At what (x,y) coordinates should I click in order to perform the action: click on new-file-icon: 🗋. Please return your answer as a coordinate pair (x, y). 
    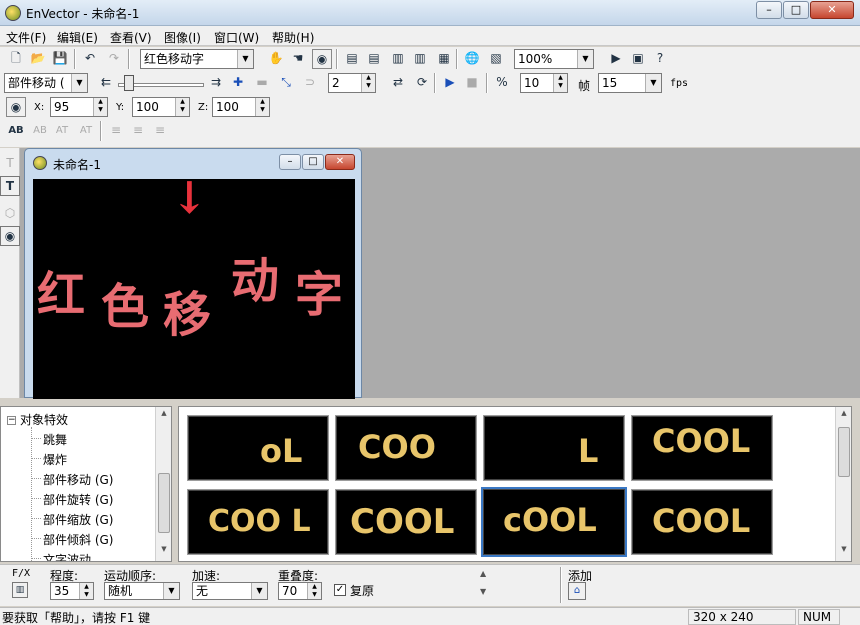
    Looking at the image, I should click on (16, 59).